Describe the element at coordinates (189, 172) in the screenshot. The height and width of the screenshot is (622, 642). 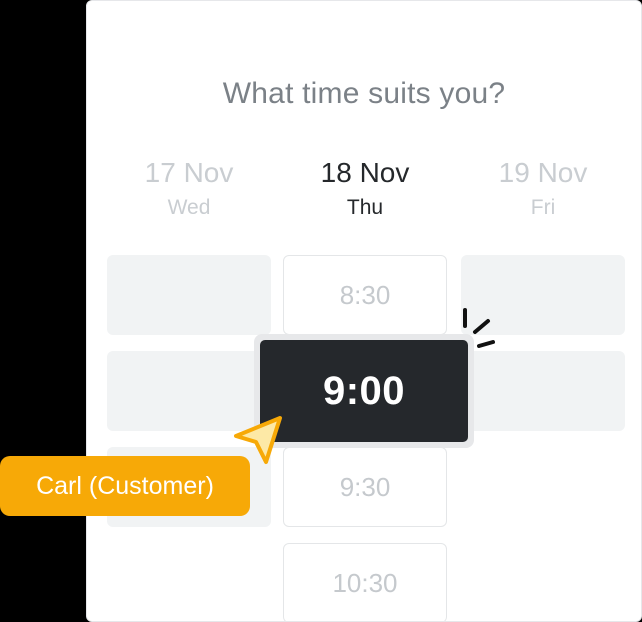
I see `day-date: 17 Nov` at that location.